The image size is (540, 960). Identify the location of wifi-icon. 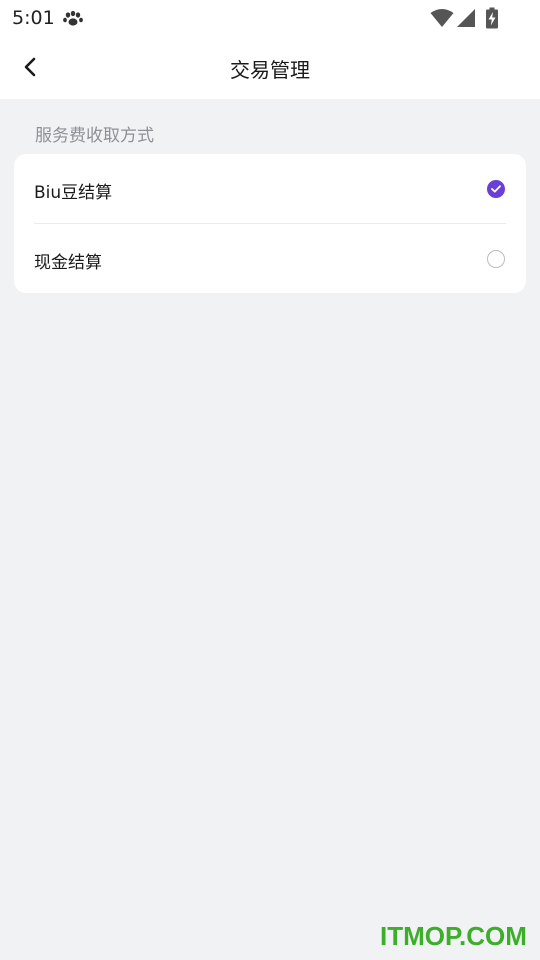
(442, 18).